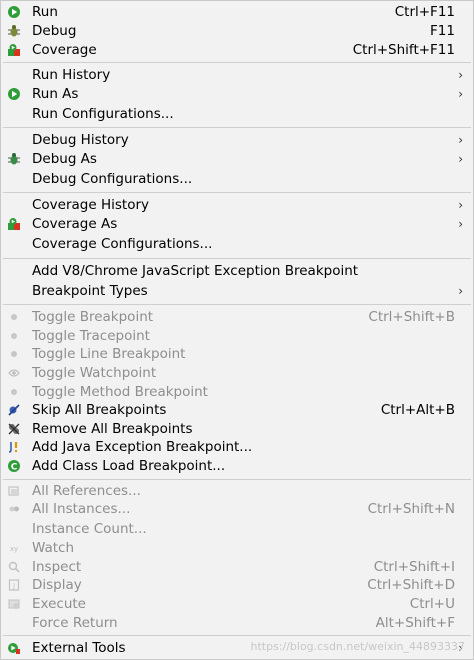  Describe the element at coordinates (237, 604) in the screenshot. I see `menu-item-execute: Execute Ctrl+U` at that location.